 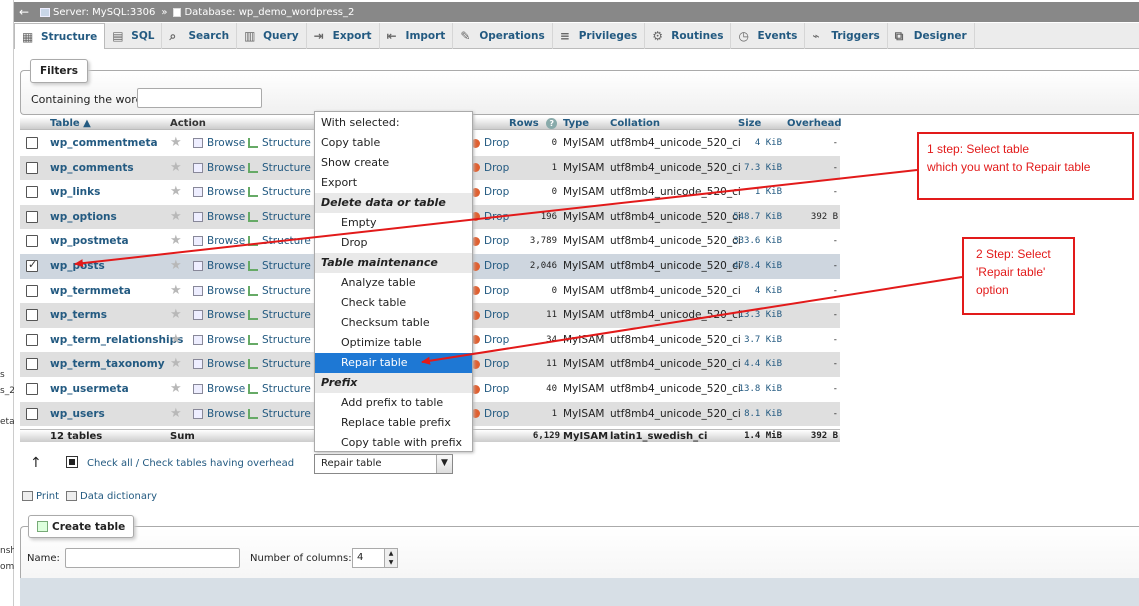 I want to click on table-size: 13.8 KiB, so click(x=755, y=389).